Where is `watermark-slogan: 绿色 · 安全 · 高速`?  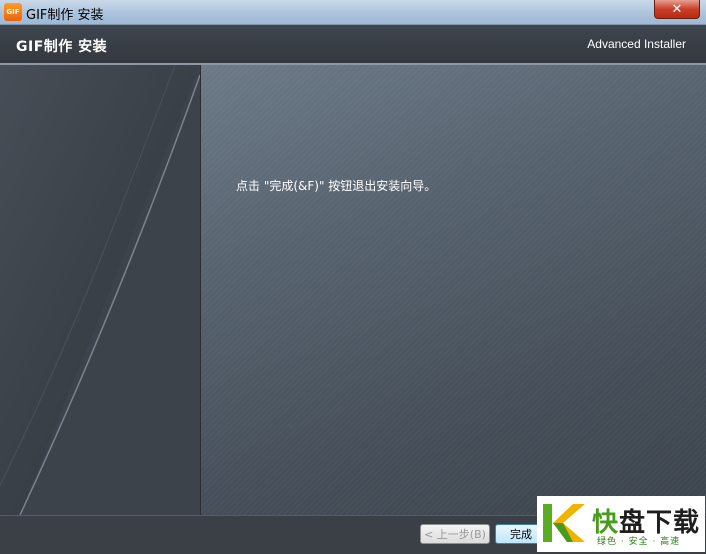
watermark-slogan: 绿色 · 安全 · 高速 is located at coordinates (639, 542).